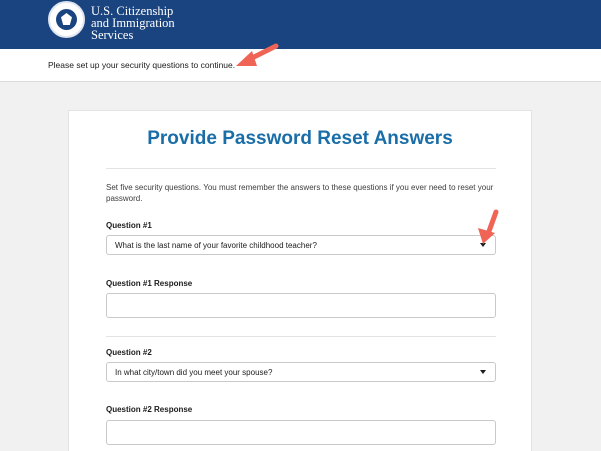 The width and height of the screenshot is (601, 451). What do you see at coordinates (300, 138) in the screenshot?
I see `page-title: Provide Password Reset Answers` at bounding box center [300, 138].